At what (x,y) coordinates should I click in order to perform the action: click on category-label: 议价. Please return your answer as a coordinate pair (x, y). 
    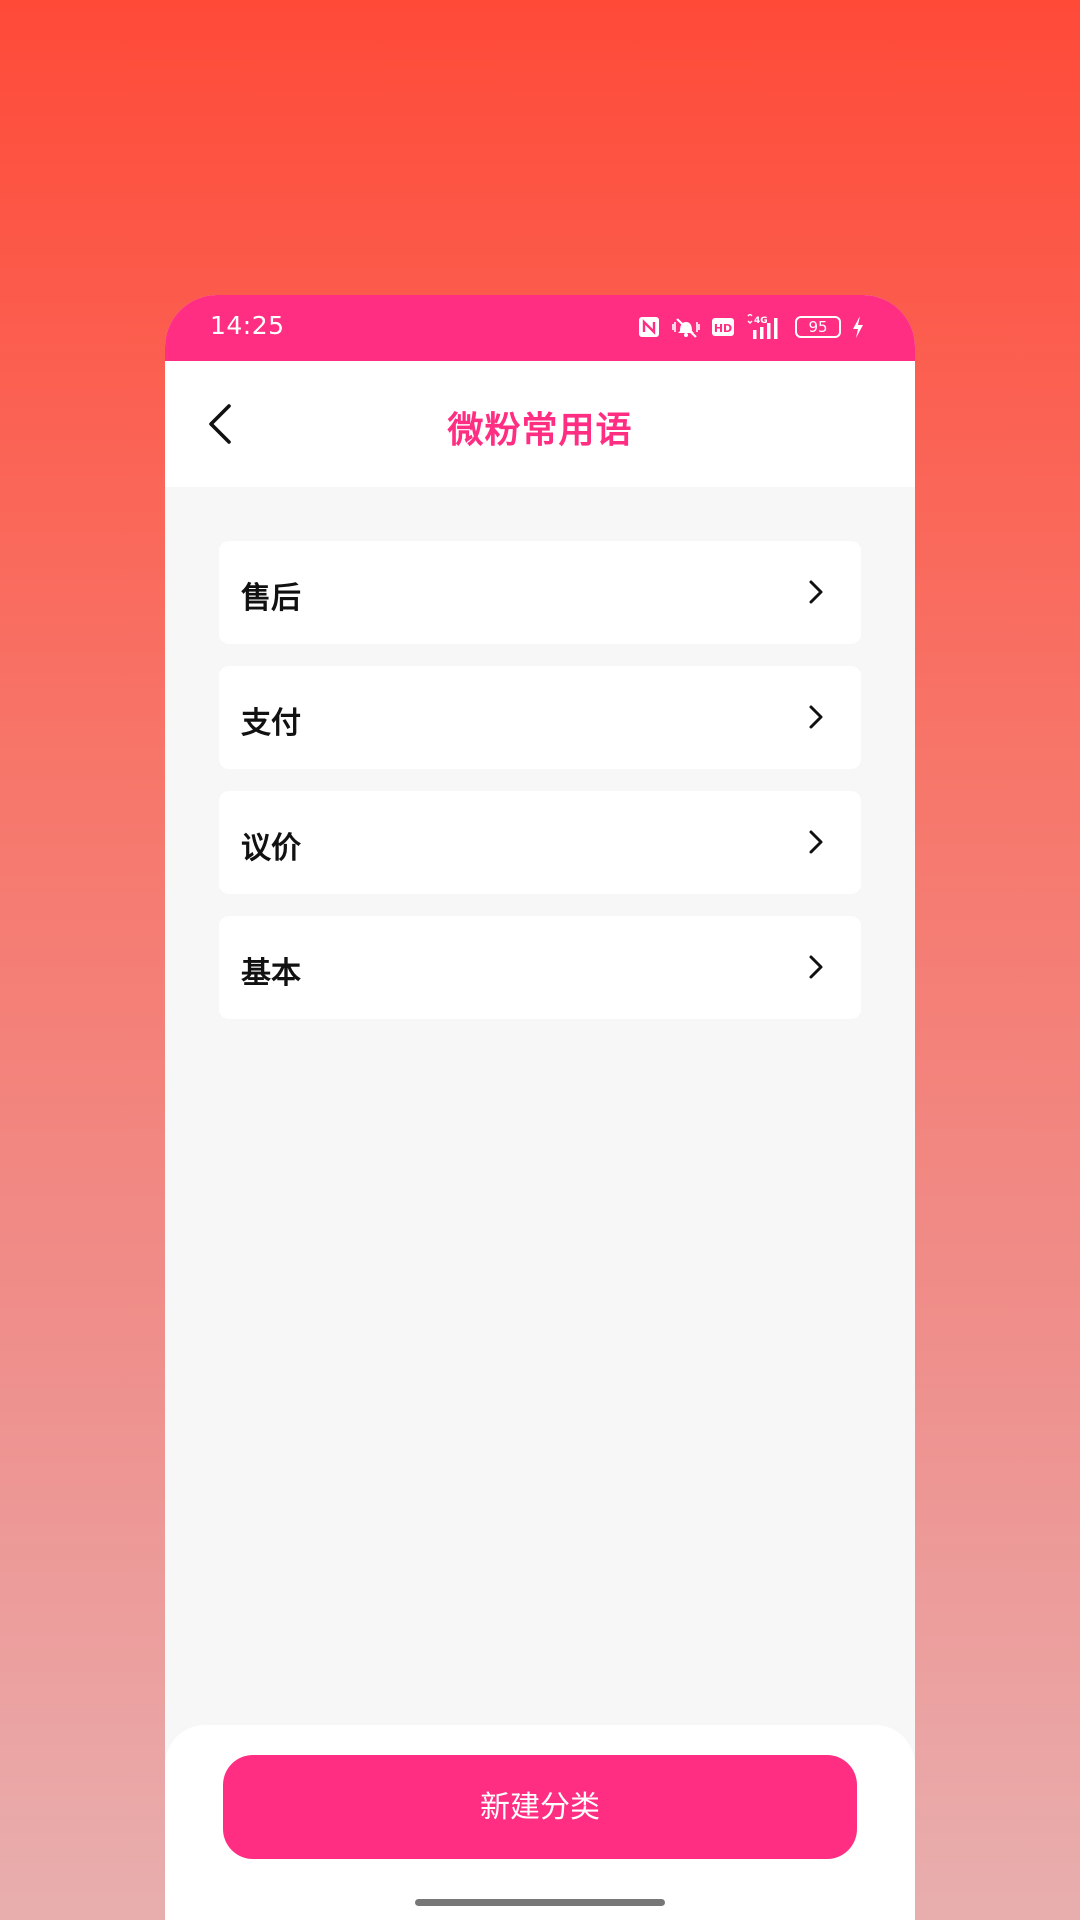
    Looking at the image, I should click on (271, 848).